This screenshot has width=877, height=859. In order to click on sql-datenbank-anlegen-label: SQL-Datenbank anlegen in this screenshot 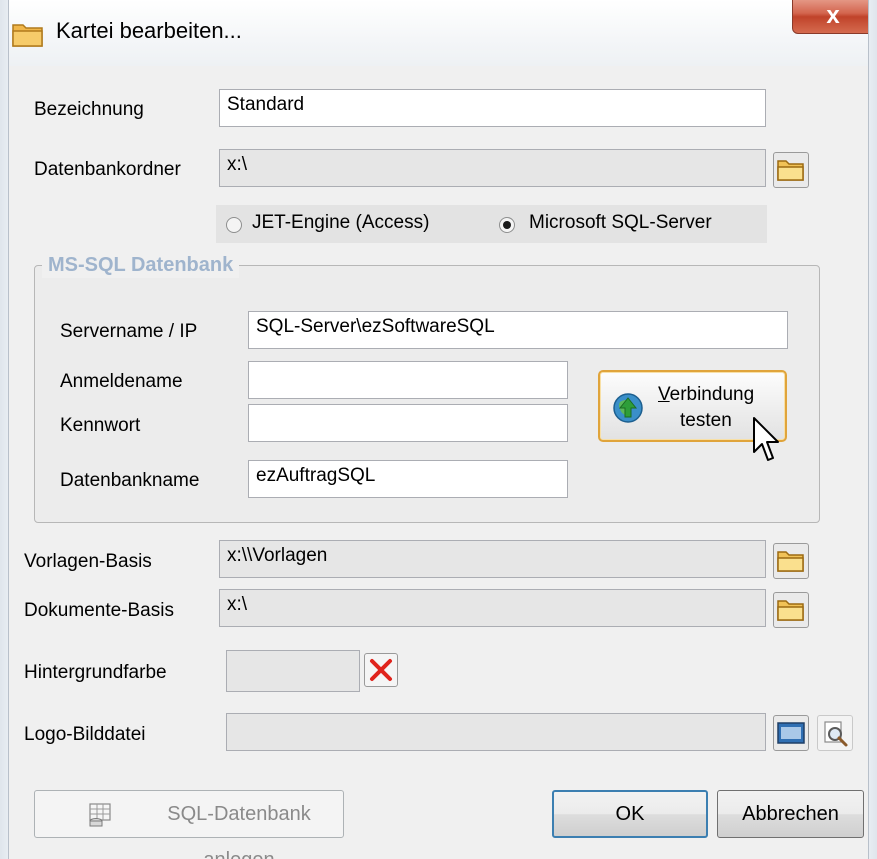, I will do `click(239, 831)`.